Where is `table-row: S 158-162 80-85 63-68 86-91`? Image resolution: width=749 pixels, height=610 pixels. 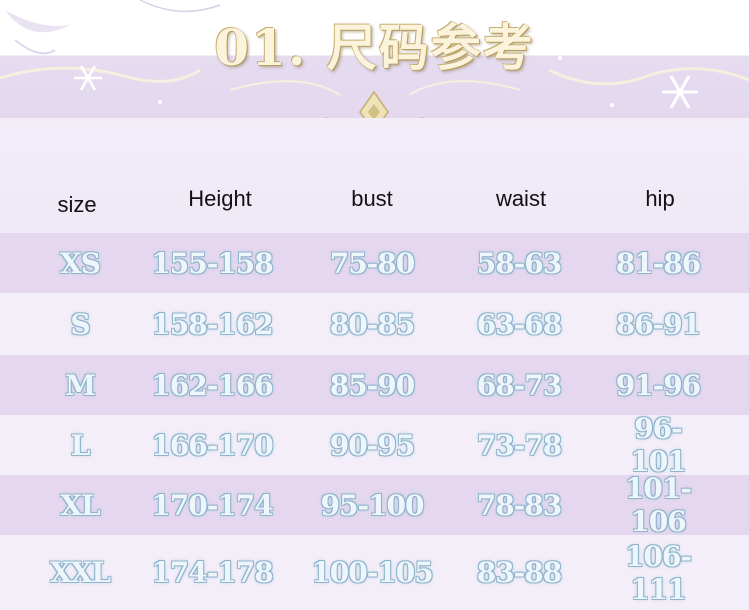
table-row: S 158-162 80-85 63-68 86-91 is located at coordinates (374, 324).